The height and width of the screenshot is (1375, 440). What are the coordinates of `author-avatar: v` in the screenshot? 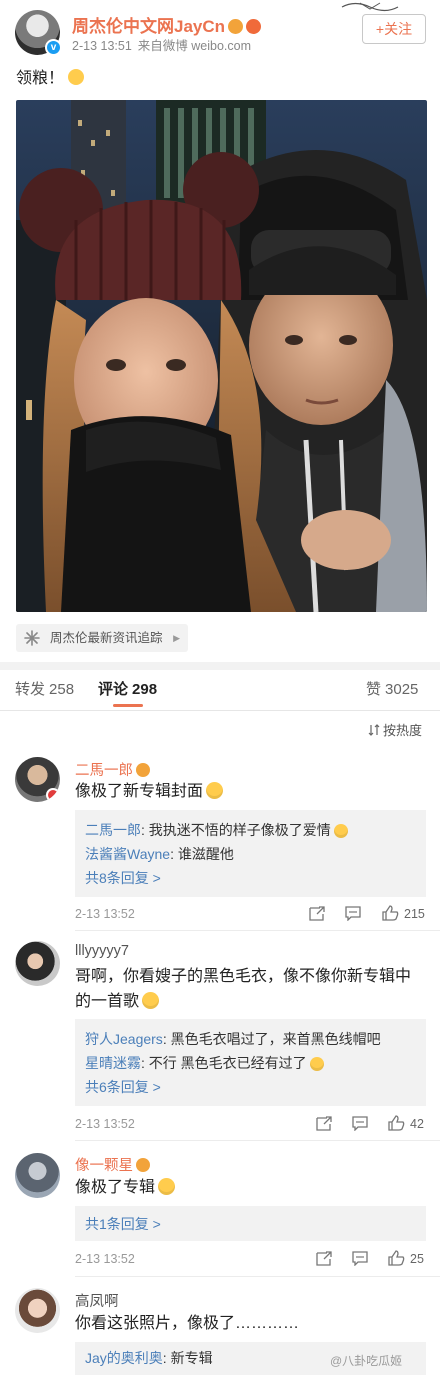 It's located at (38, 33).